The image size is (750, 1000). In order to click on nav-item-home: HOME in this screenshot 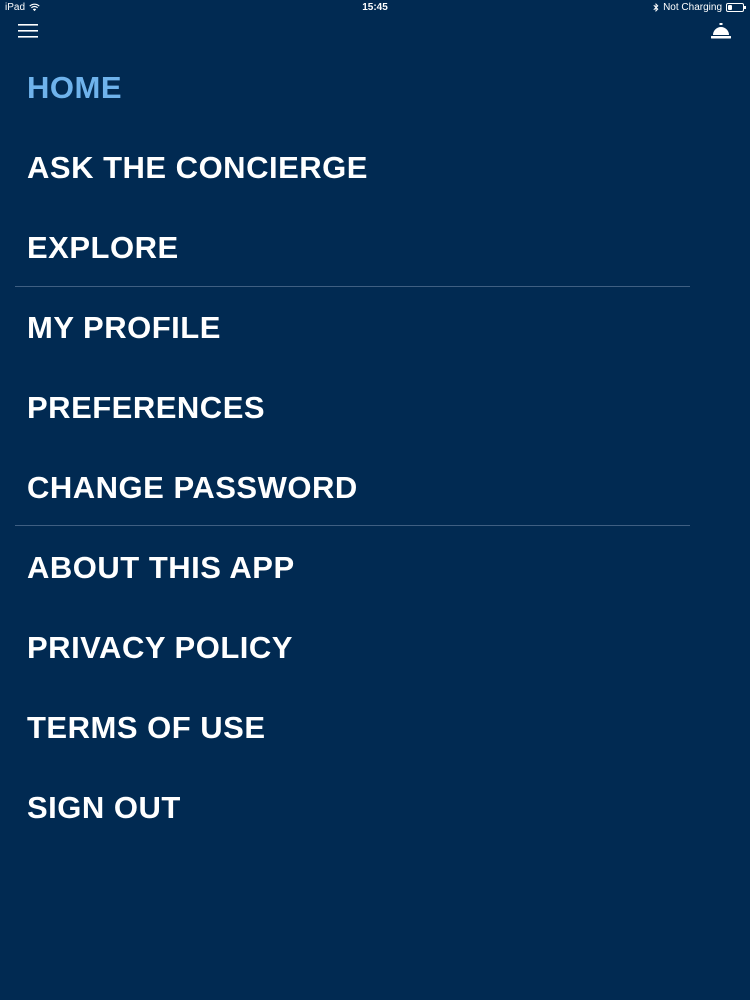, I will do `click(375, 88)`.